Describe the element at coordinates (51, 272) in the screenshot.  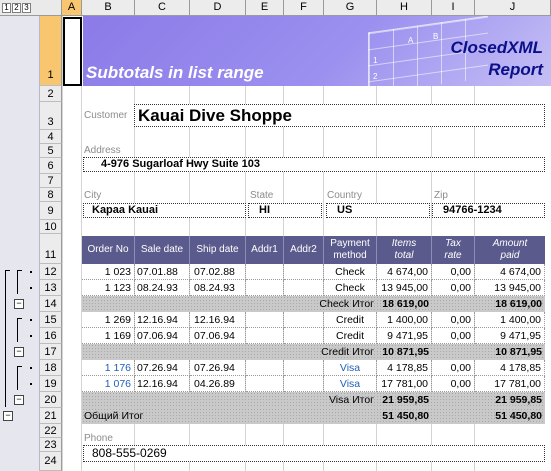
I see `row-header-12: 12` at that location.